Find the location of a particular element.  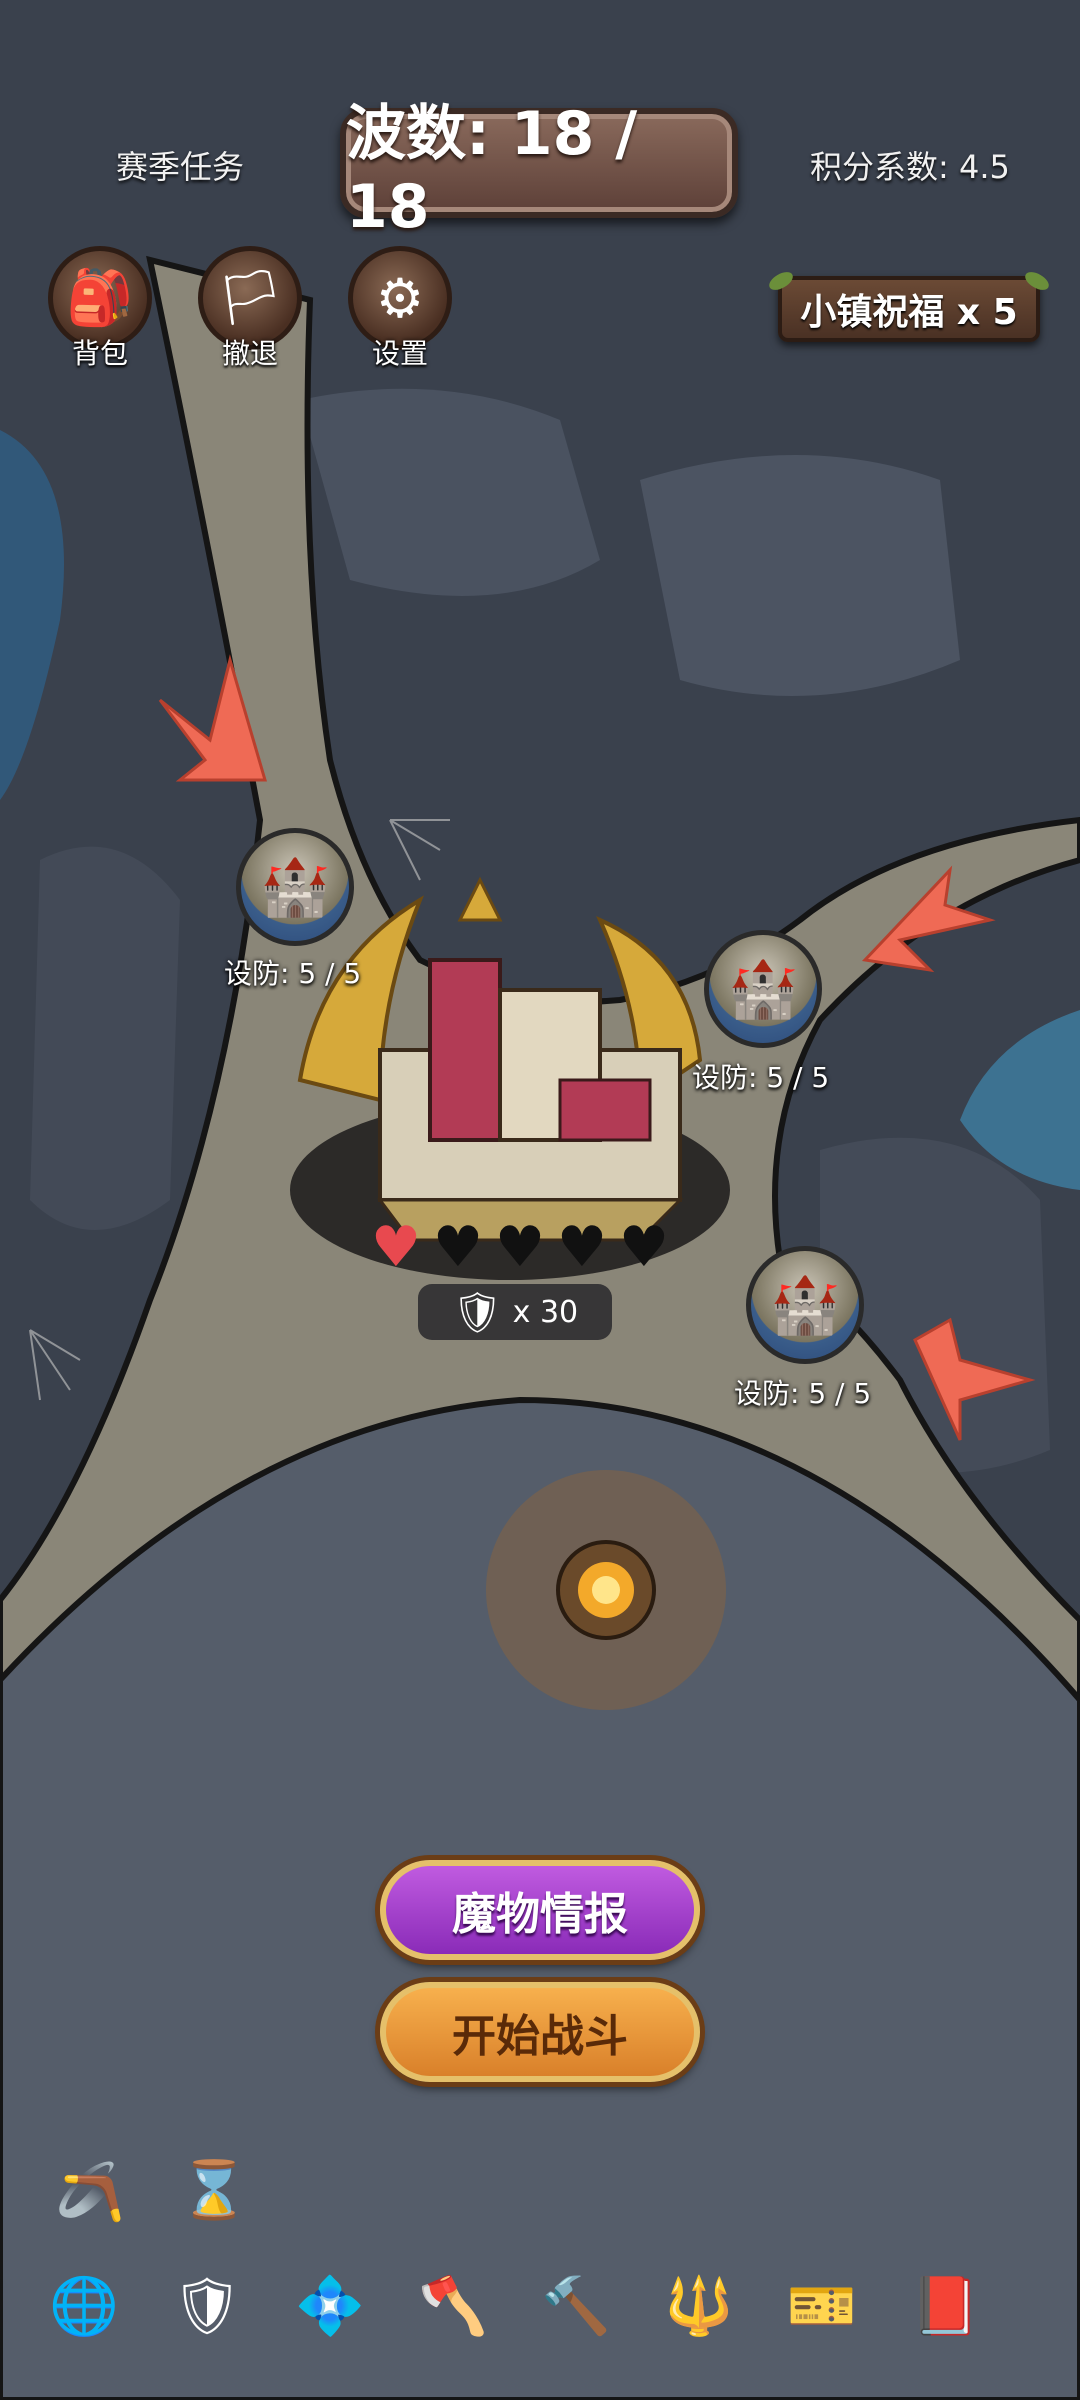

gem-icon: 💠 is located at coordinates (330, 2306).